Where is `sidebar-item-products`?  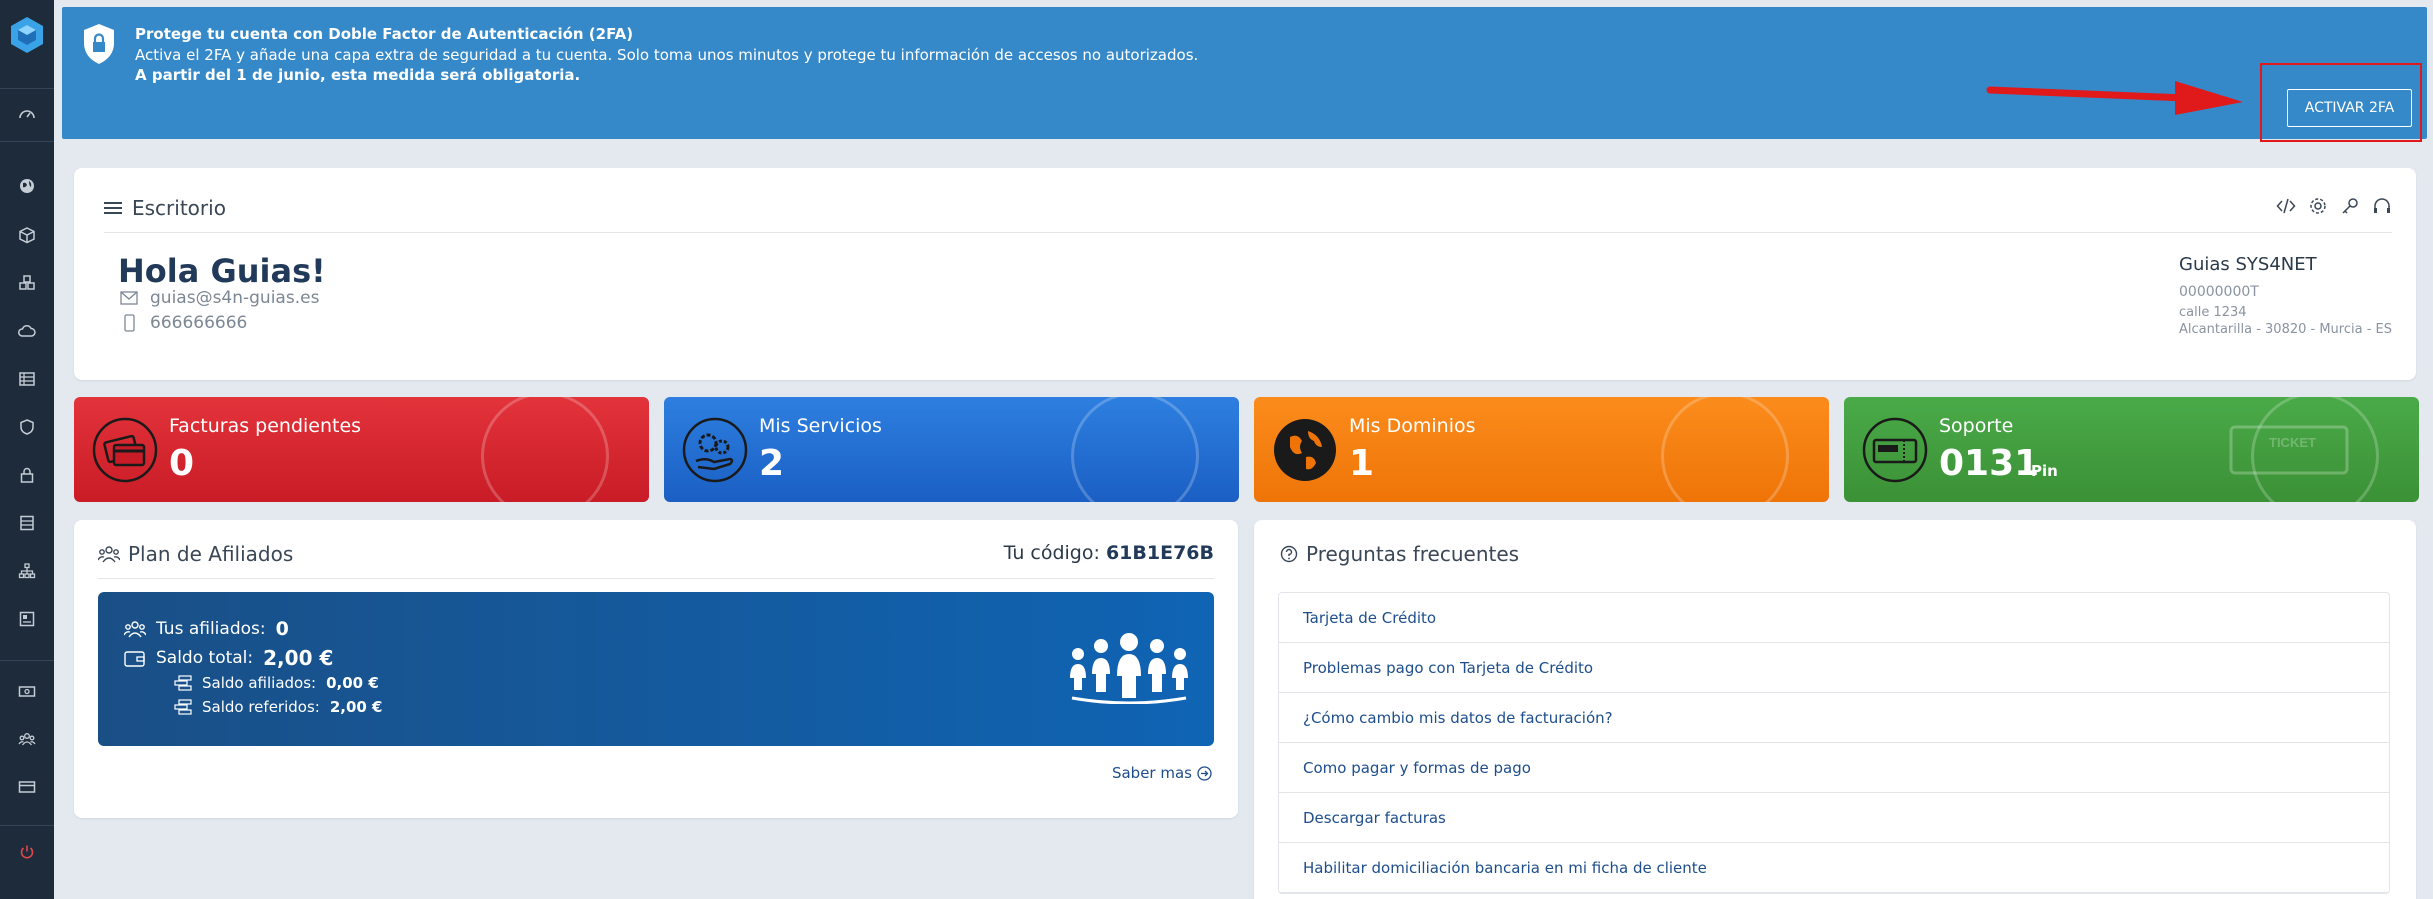
sidebar-item-products is located at coordinates (27, 235).